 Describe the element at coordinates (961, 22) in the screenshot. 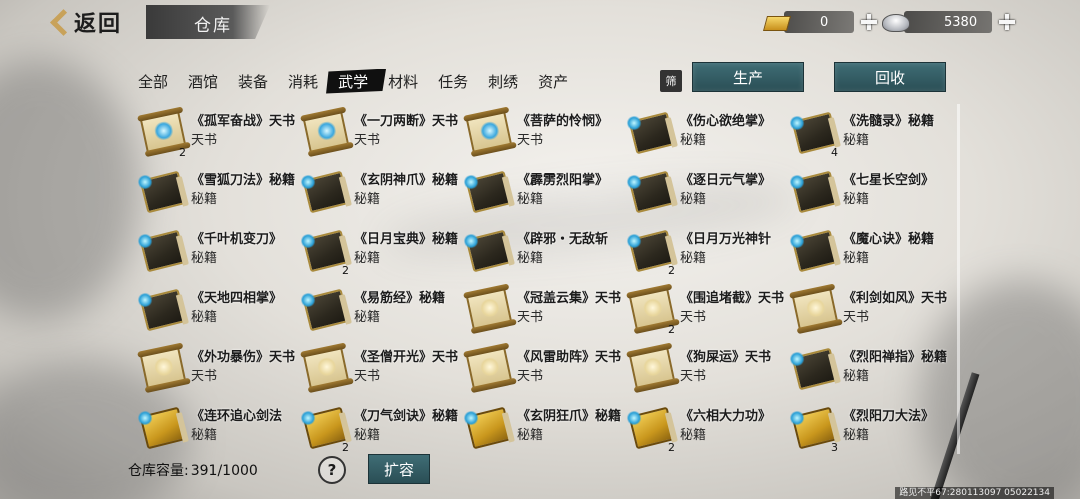

I see `silver-amount: 5380` at that location.